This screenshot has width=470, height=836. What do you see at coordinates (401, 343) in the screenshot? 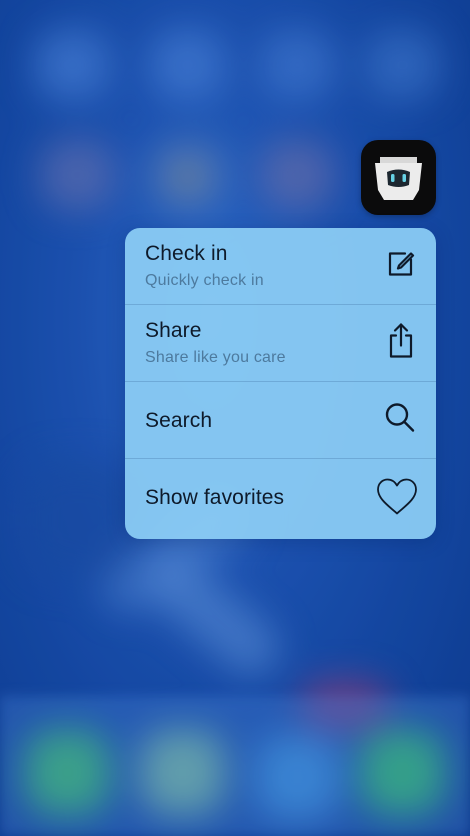
I see `share-icon` at bounding box center [401, 343].